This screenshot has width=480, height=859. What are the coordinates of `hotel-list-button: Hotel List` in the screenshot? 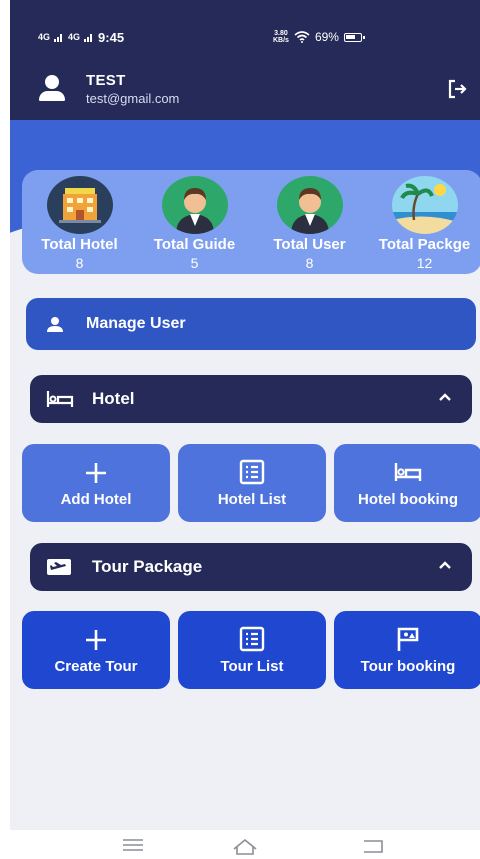 It's located at (252, 483).